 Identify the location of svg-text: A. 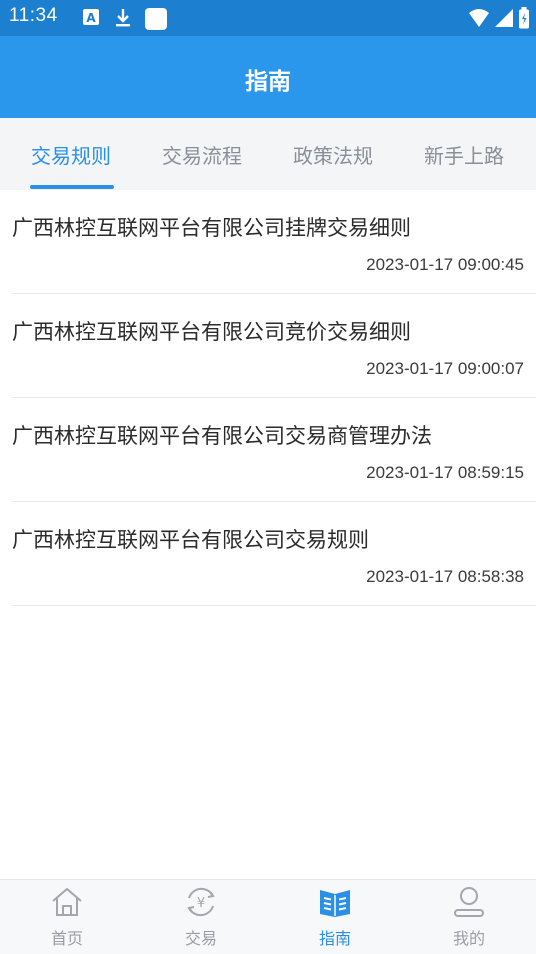
(91, 18).